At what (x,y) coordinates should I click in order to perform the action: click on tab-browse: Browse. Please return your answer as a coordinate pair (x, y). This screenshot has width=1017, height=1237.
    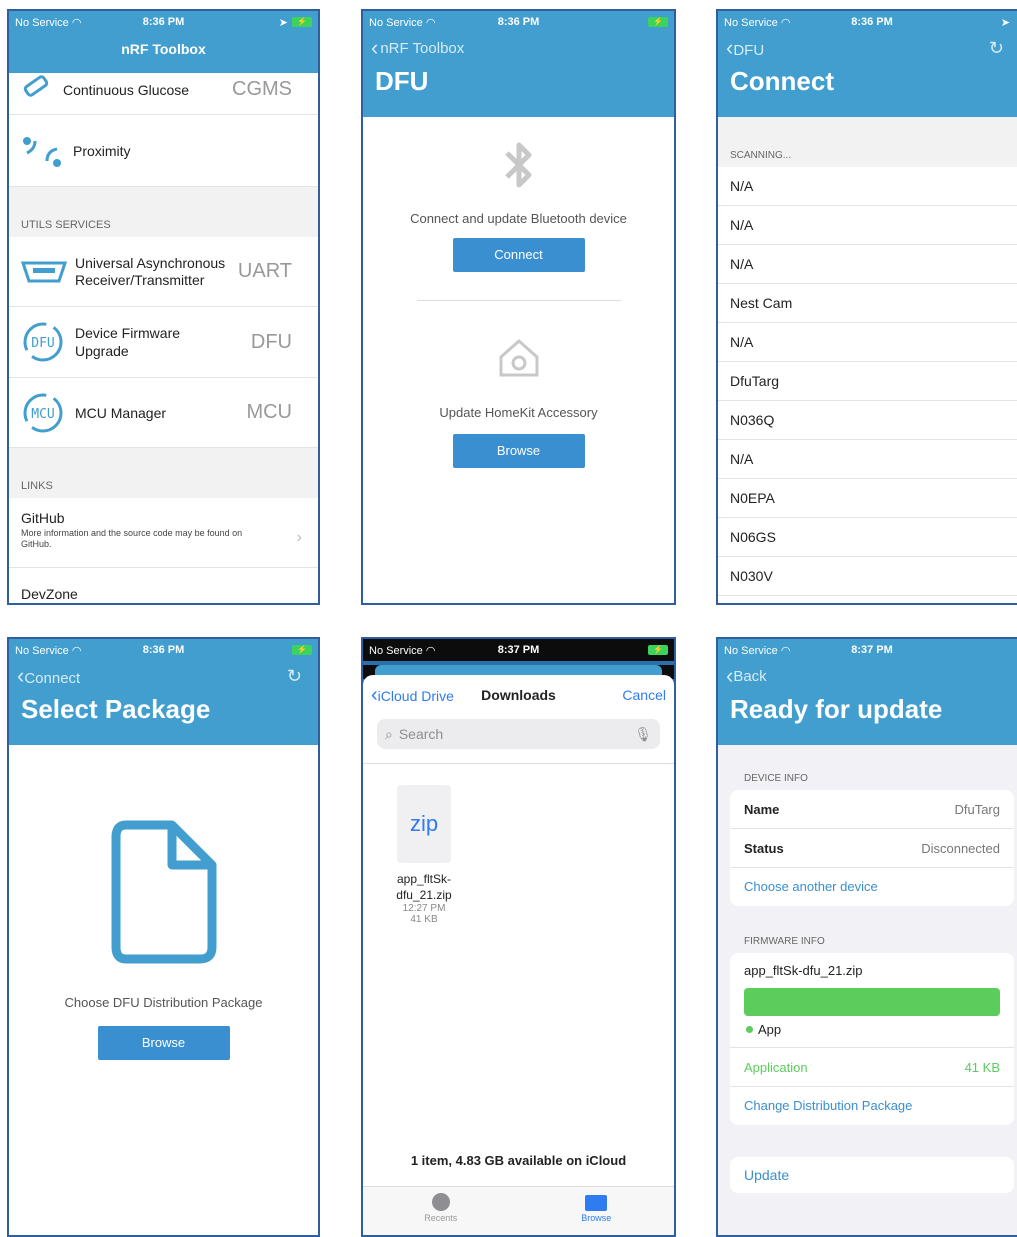
    Looking at the image, I should click on (597, 1211).